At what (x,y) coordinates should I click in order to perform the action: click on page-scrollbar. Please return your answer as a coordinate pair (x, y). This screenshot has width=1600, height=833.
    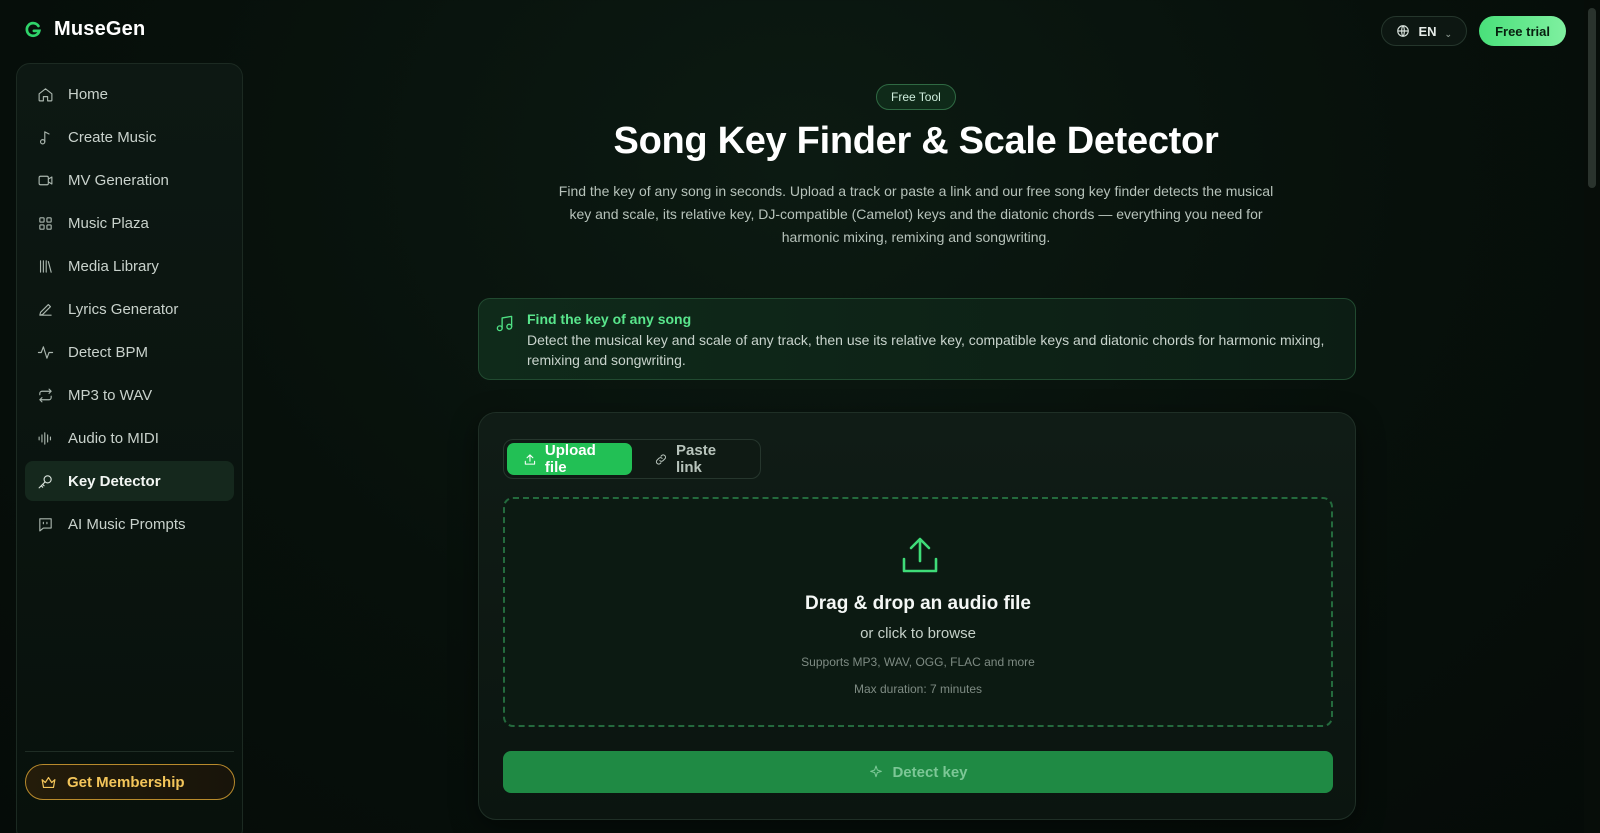
    Looking at the image, I should click on (1592, 416).